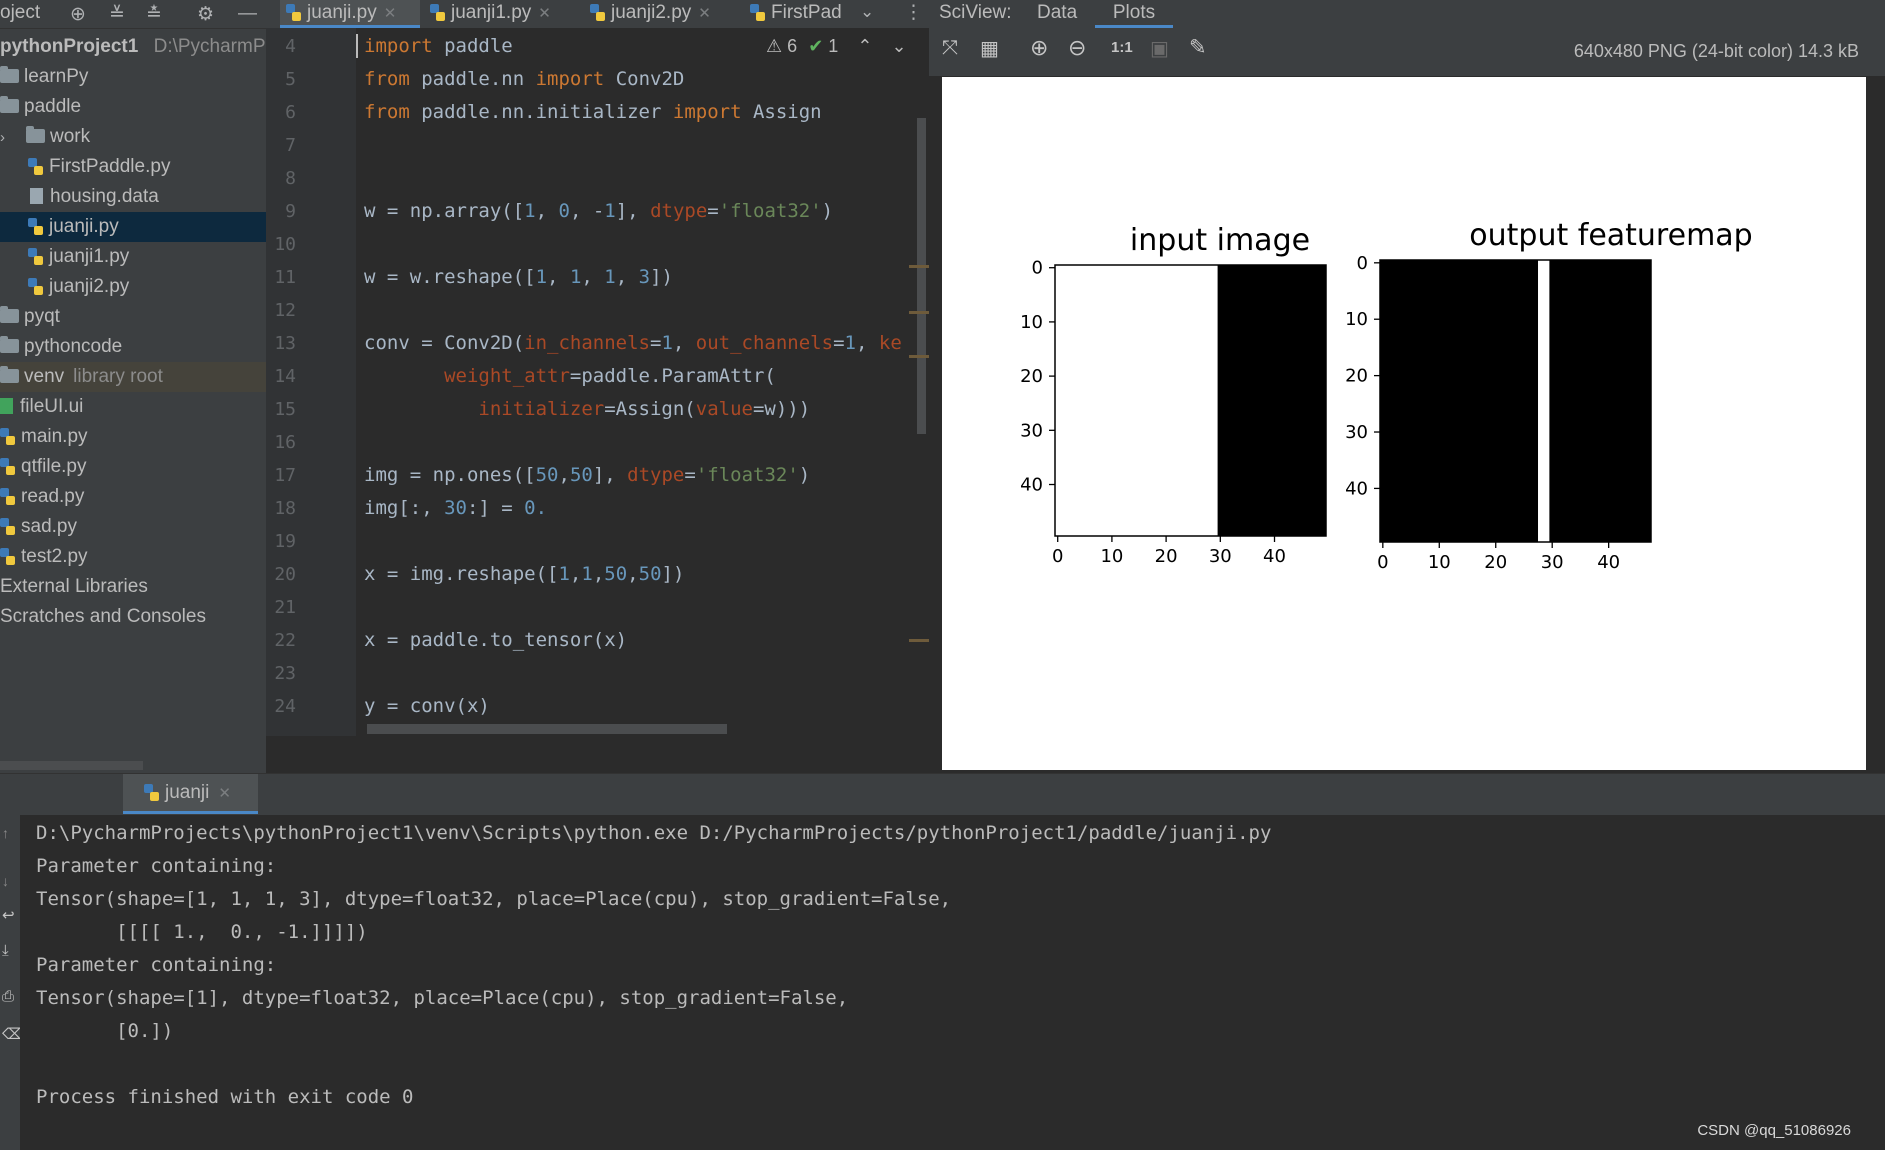 This screenshot has width=1885, height=1150. I want to click on line-number: 22, so click(285, 640).